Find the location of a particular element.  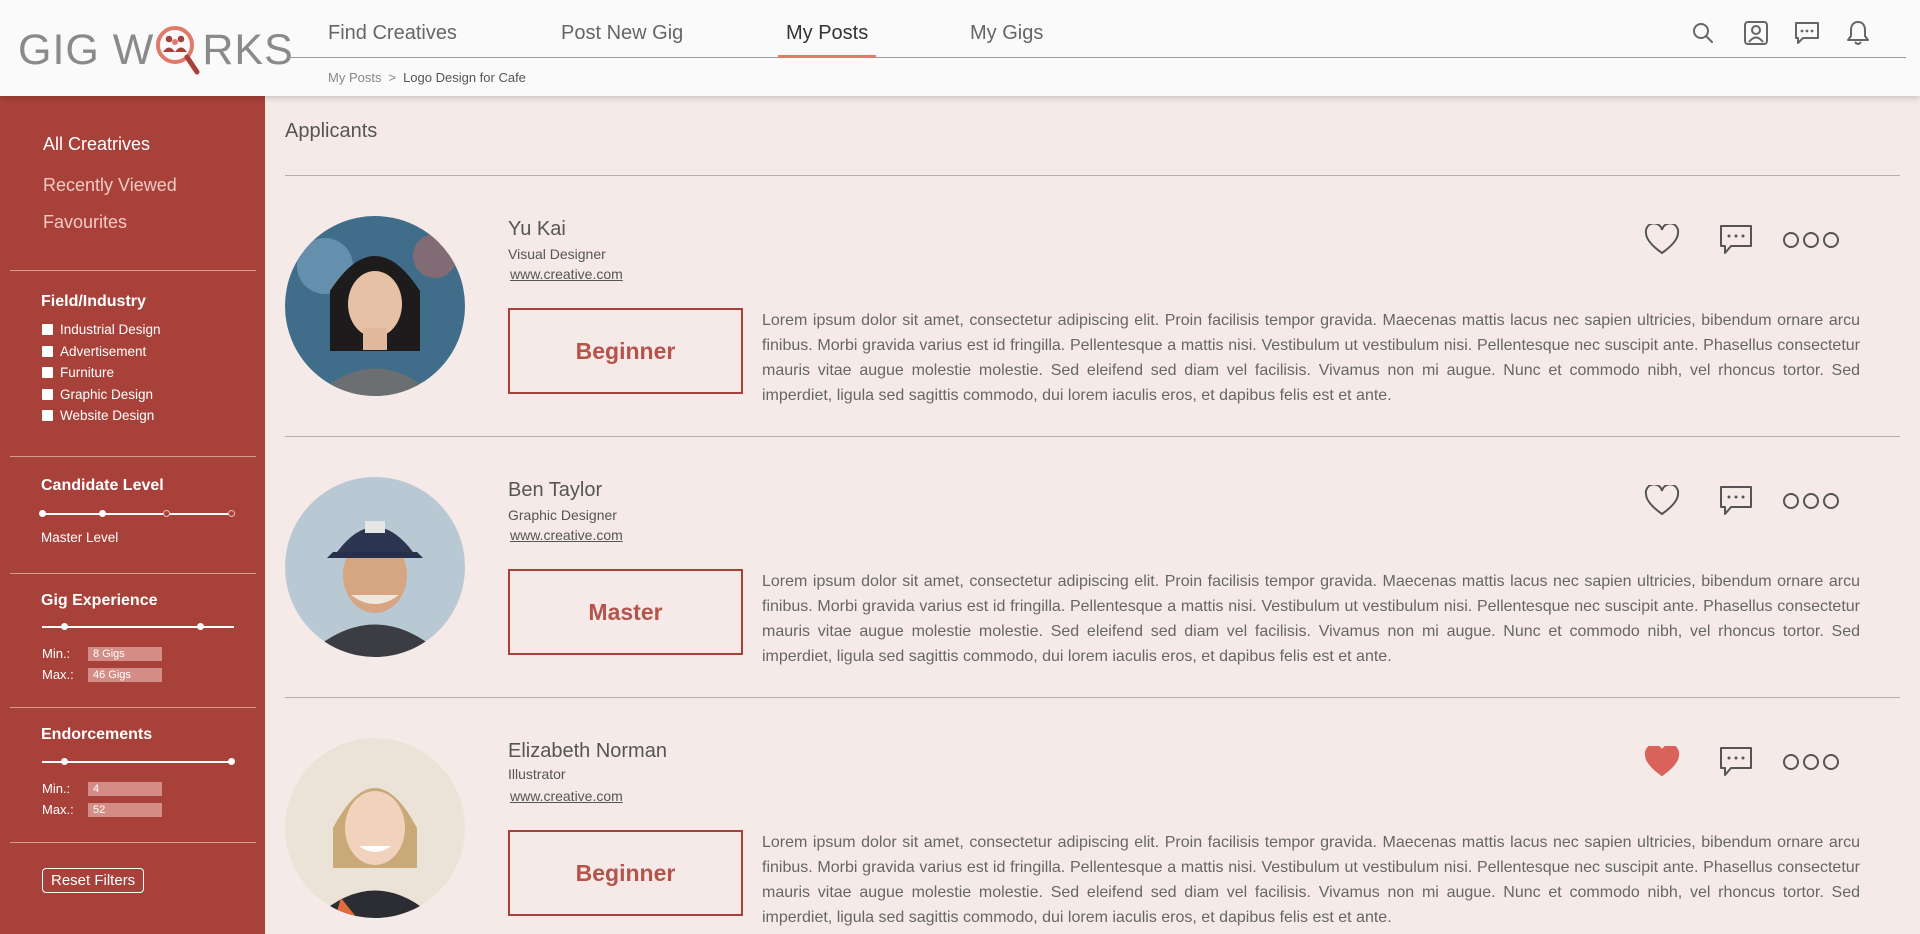

gig-min-row: Min.: 8 Gigs is located at coordinates (102, 653).